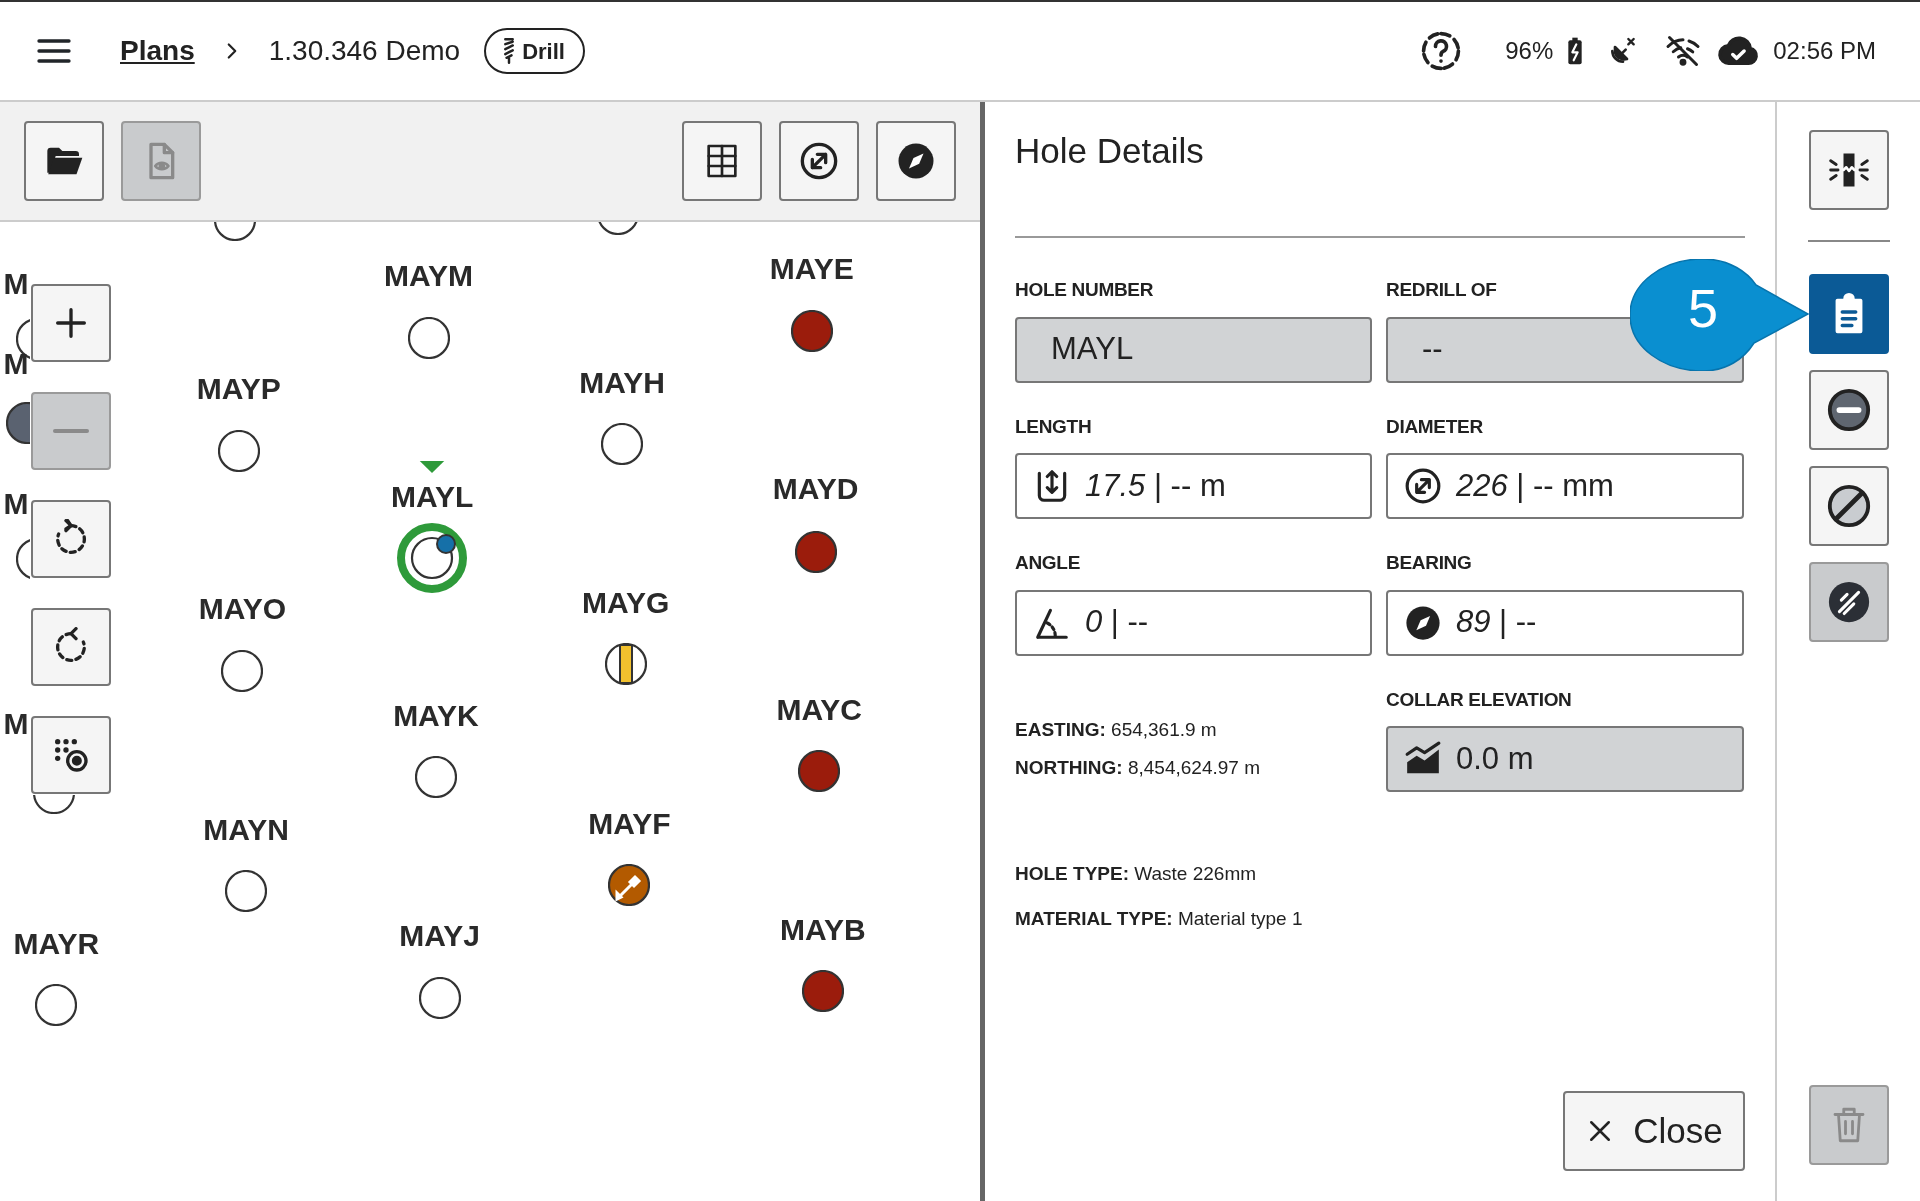  I want to click on hole-label: MAYO, so click(242, 609).